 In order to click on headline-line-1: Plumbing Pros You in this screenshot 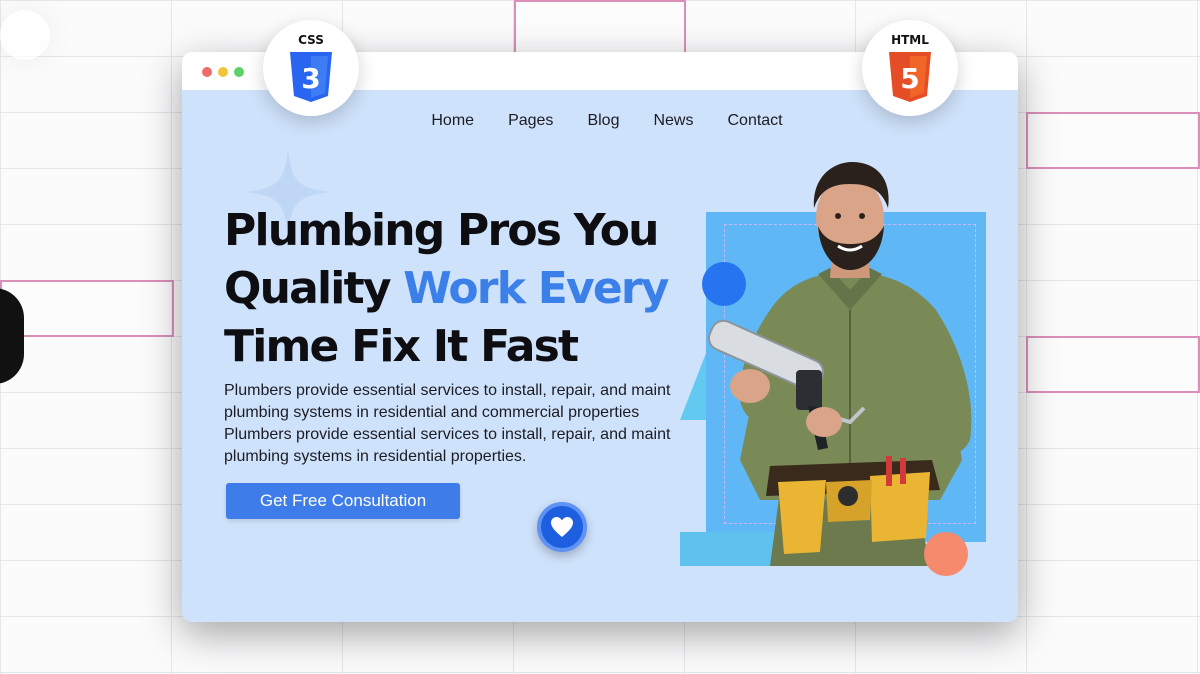, I will do `click(441, 230)`.